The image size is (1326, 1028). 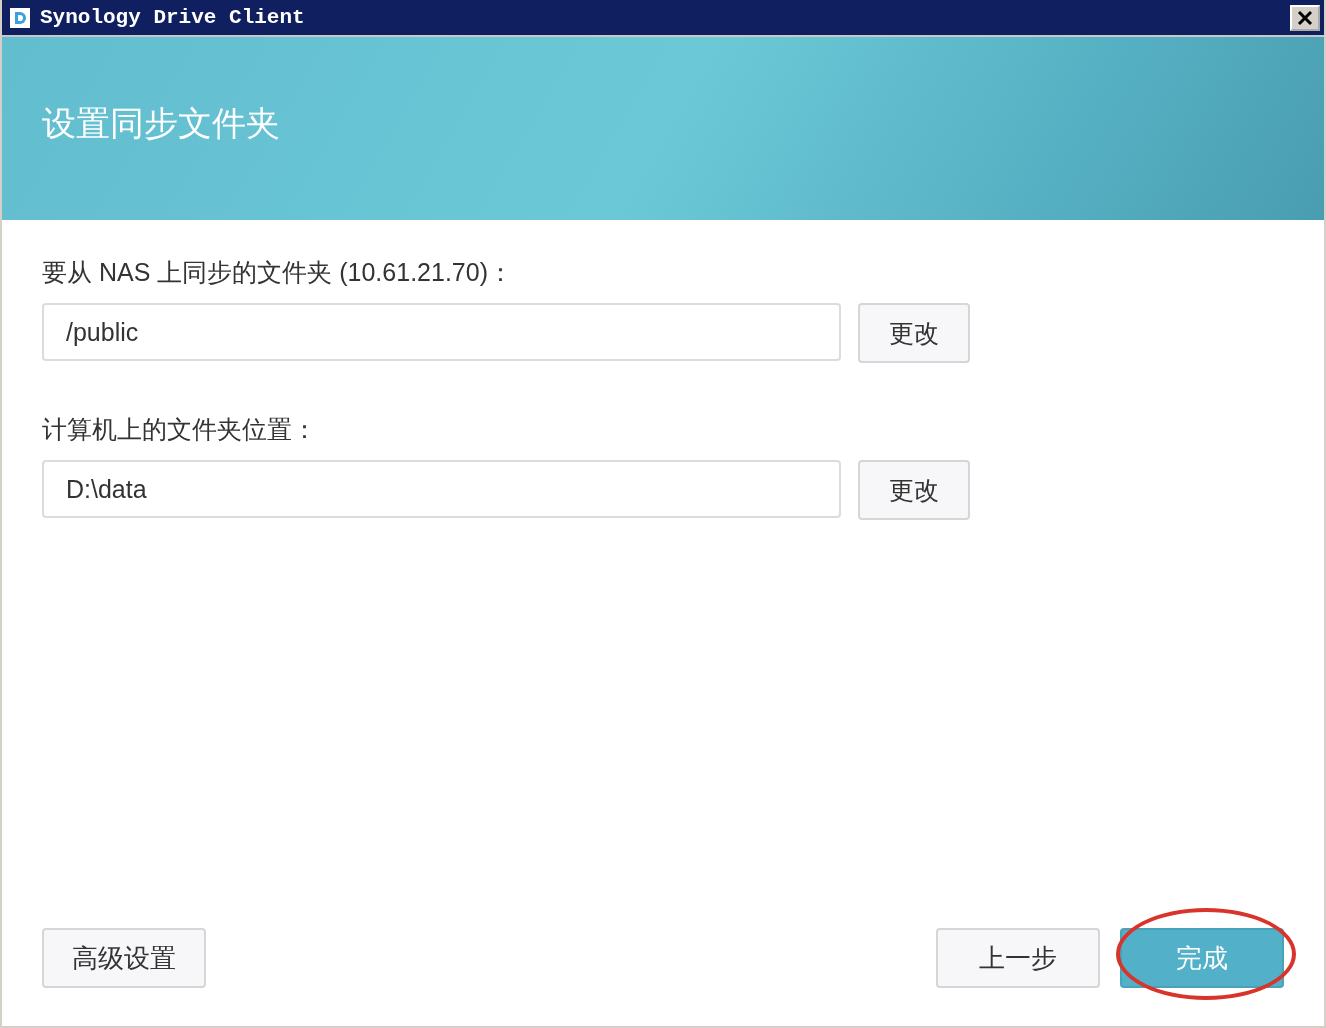 I want to click on close-icon, so click(x=1305, y=17).